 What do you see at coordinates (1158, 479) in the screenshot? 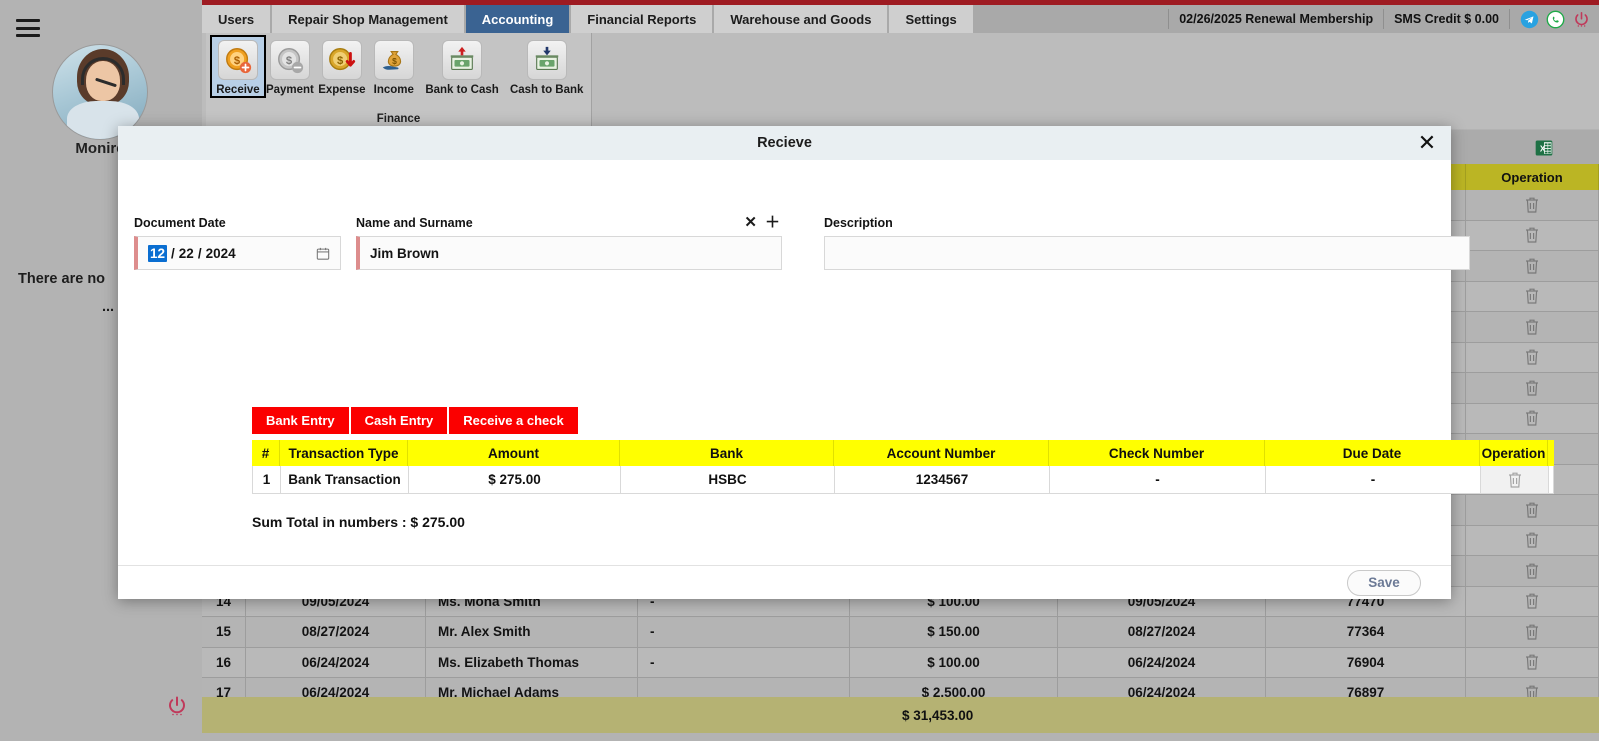
I see `mtd-check-number: -` at bounding box center [1158, 479].